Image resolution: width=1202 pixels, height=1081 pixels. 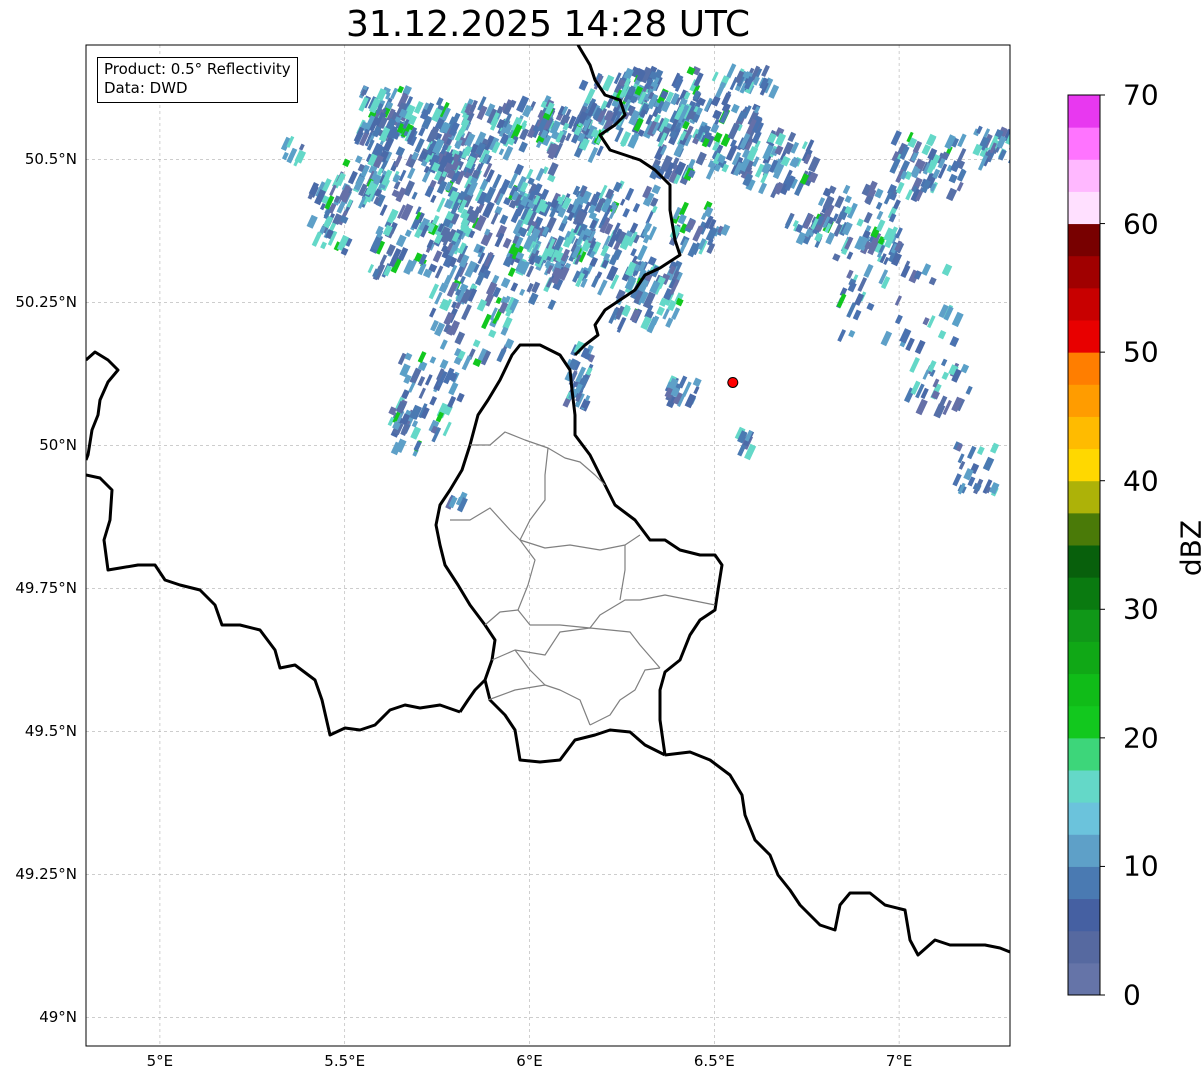 What do you see at coordinates (50, 731) in the screenshot?
I see `lat-tick-label: 49.5°N` at bounding box center [50, 731].